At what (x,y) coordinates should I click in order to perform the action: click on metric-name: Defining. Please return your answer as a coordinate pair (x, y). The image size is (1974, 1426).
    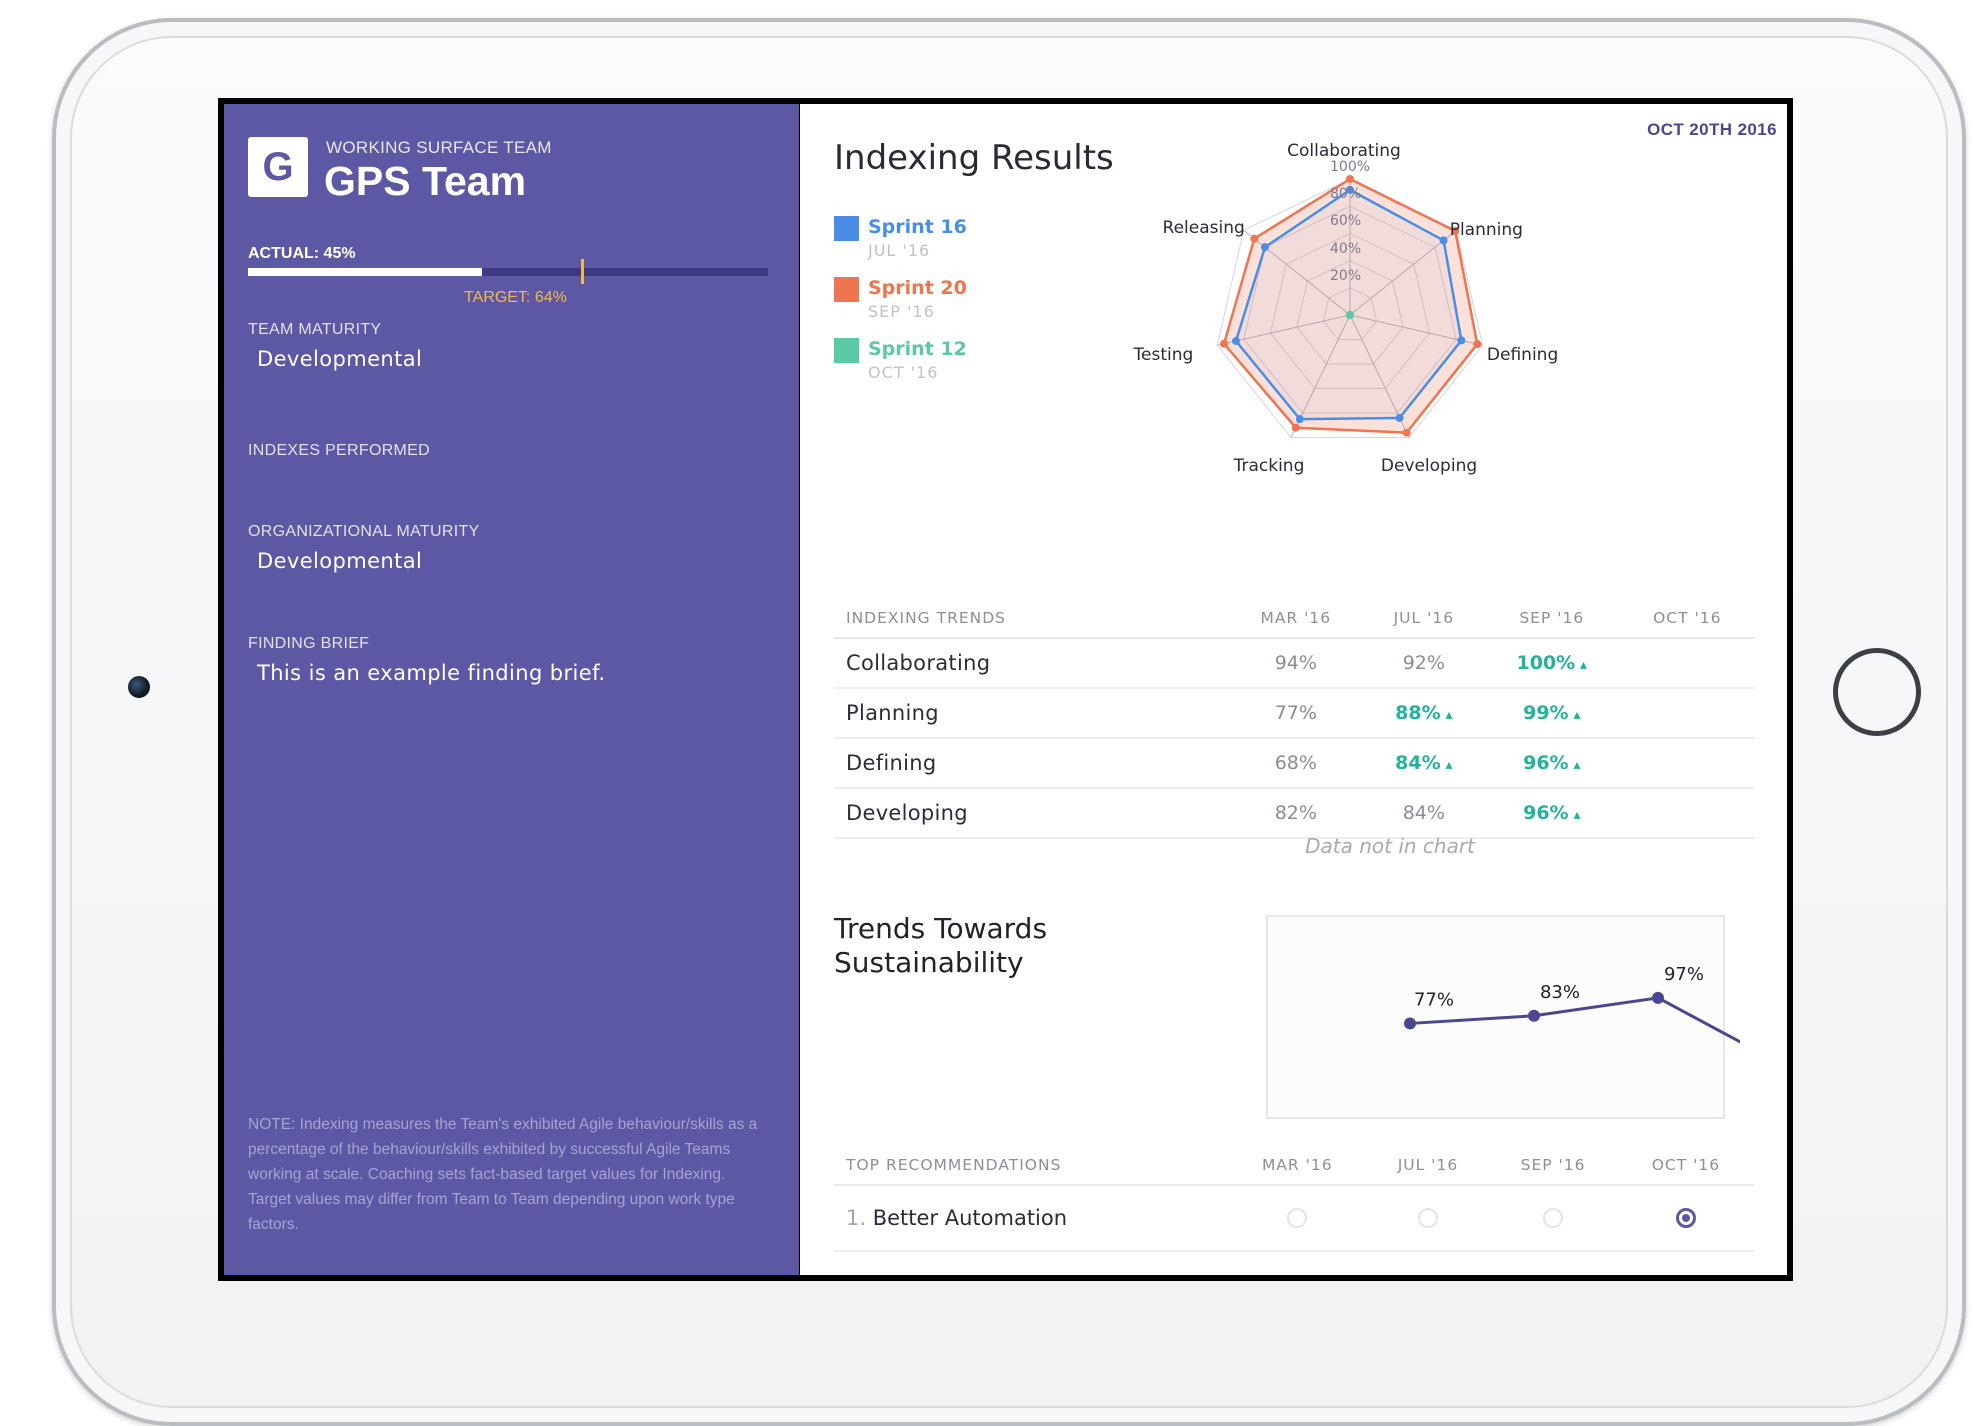
    Looking at the image, I should click on (1030, 763).